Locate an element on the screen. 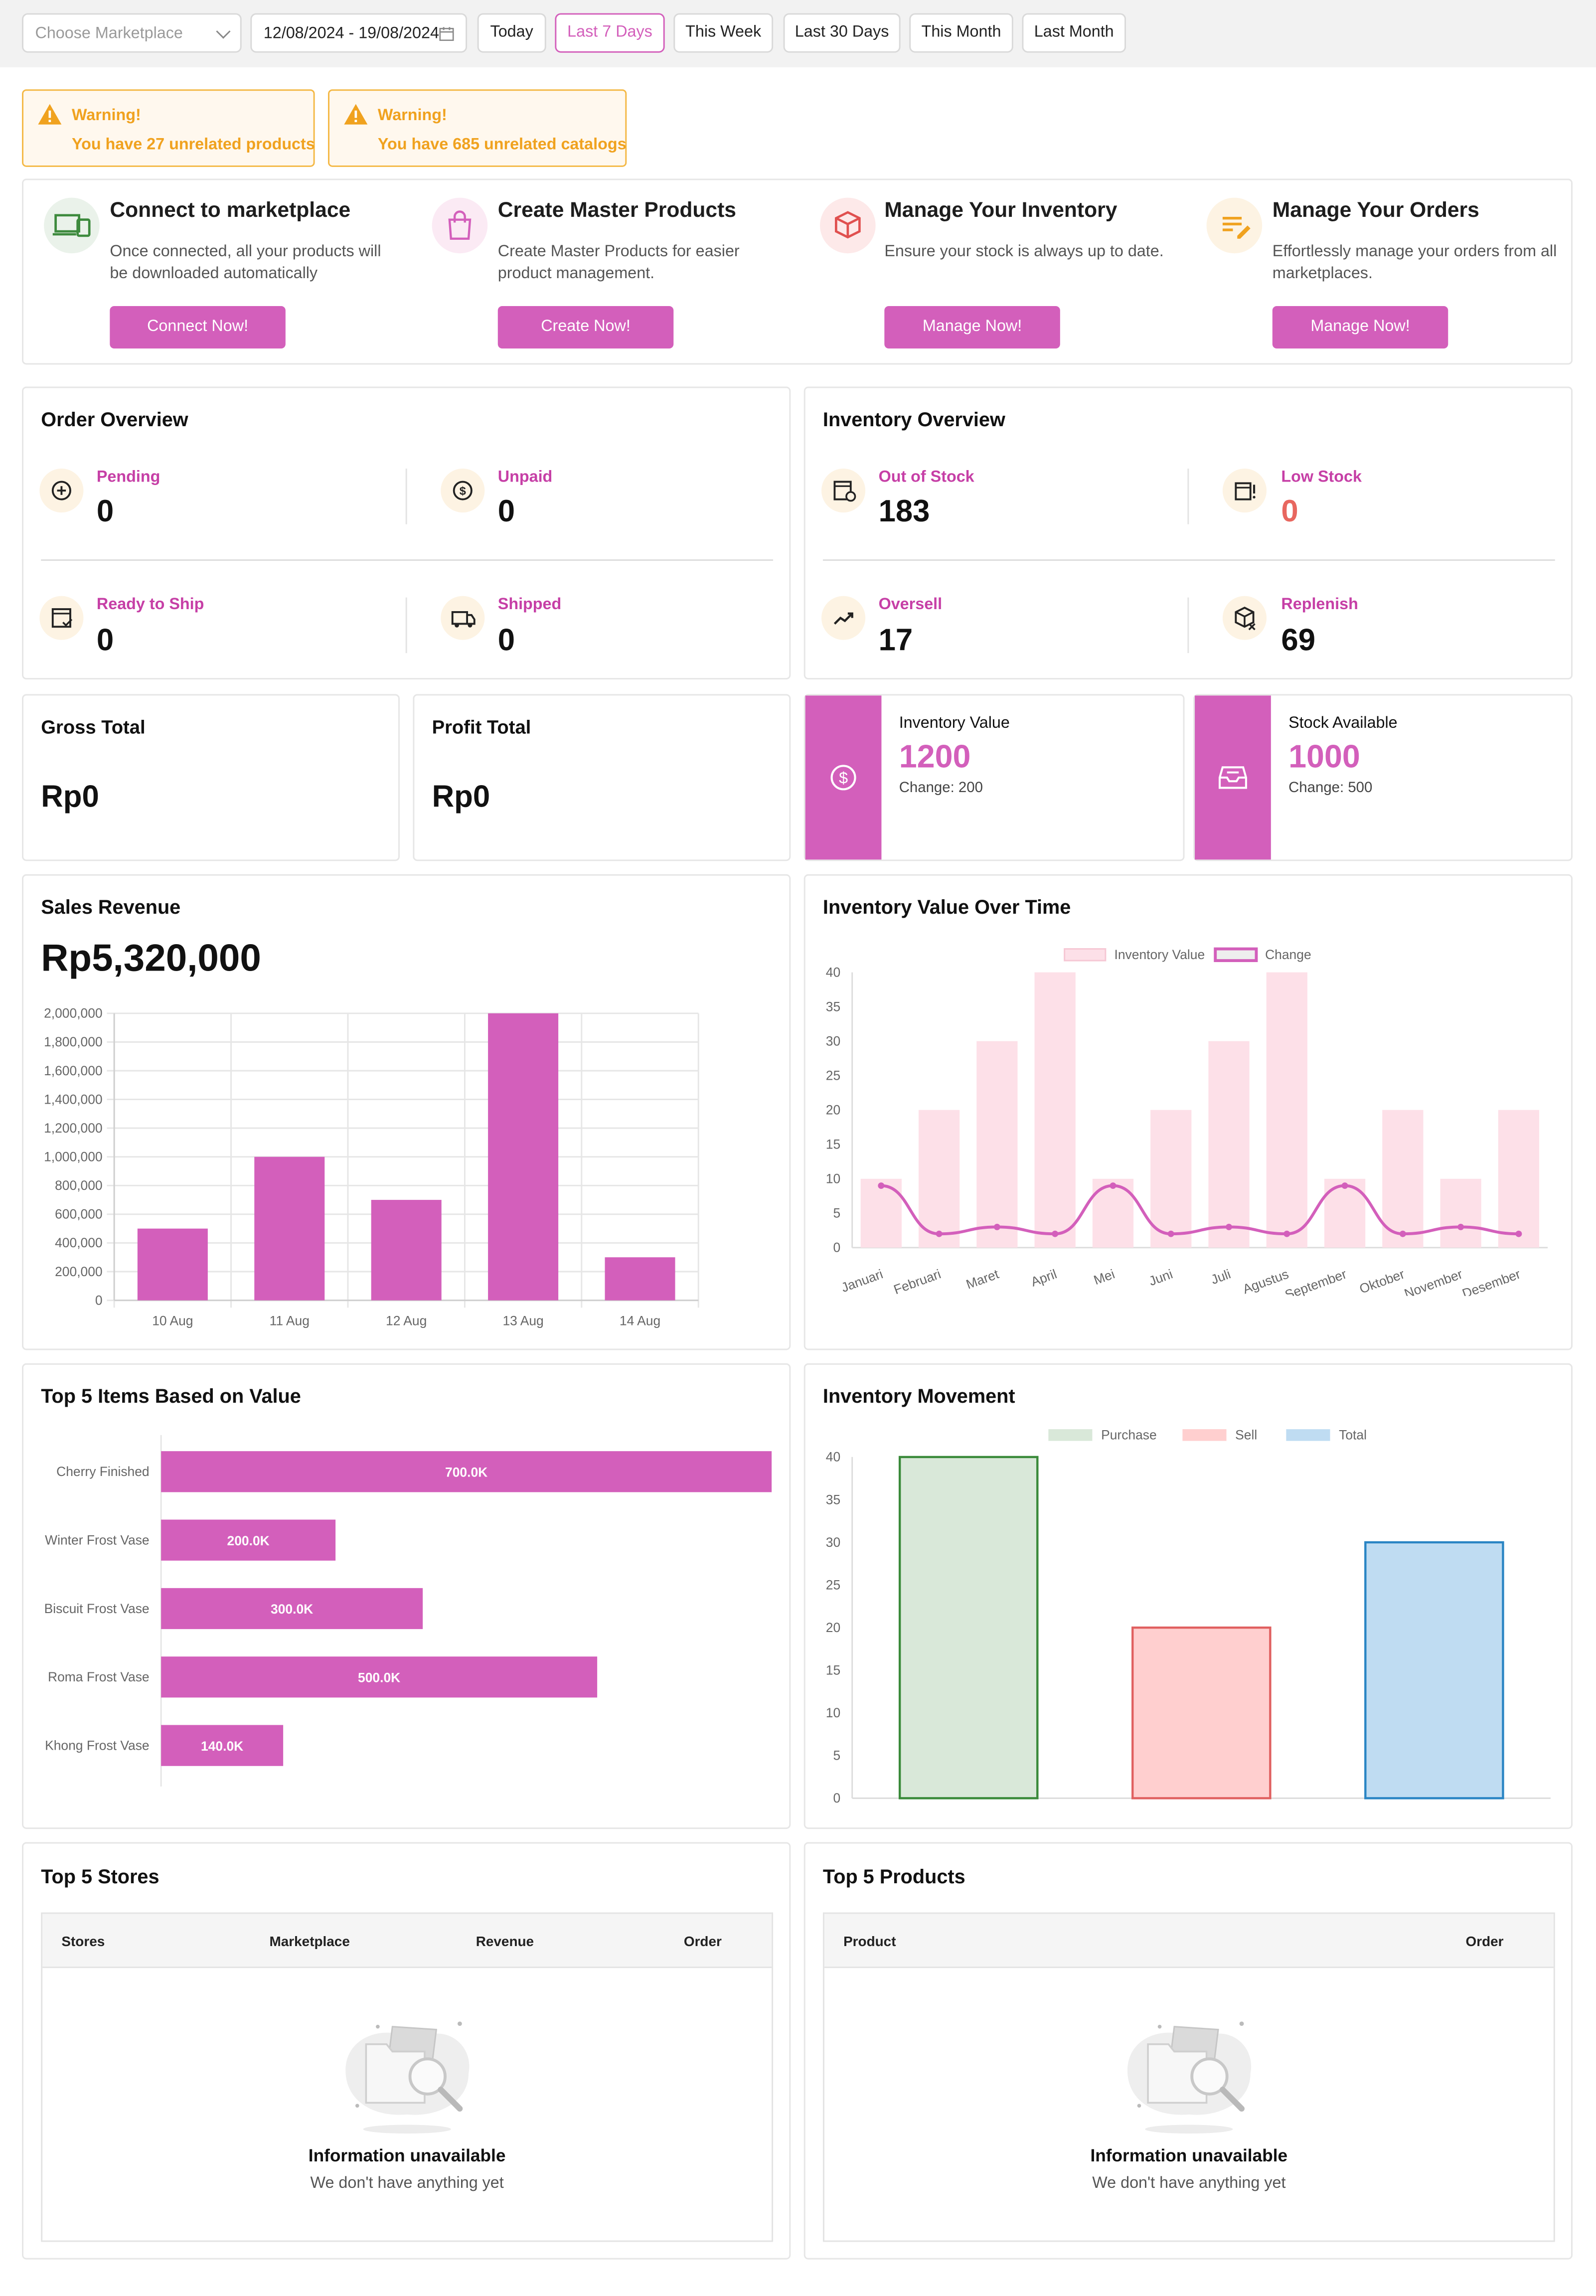 Image resolution: width=1596 pixels, height=2296 pixels. sales-revenue-total: Rp5,320,000 is located at coordinates (151, 958).